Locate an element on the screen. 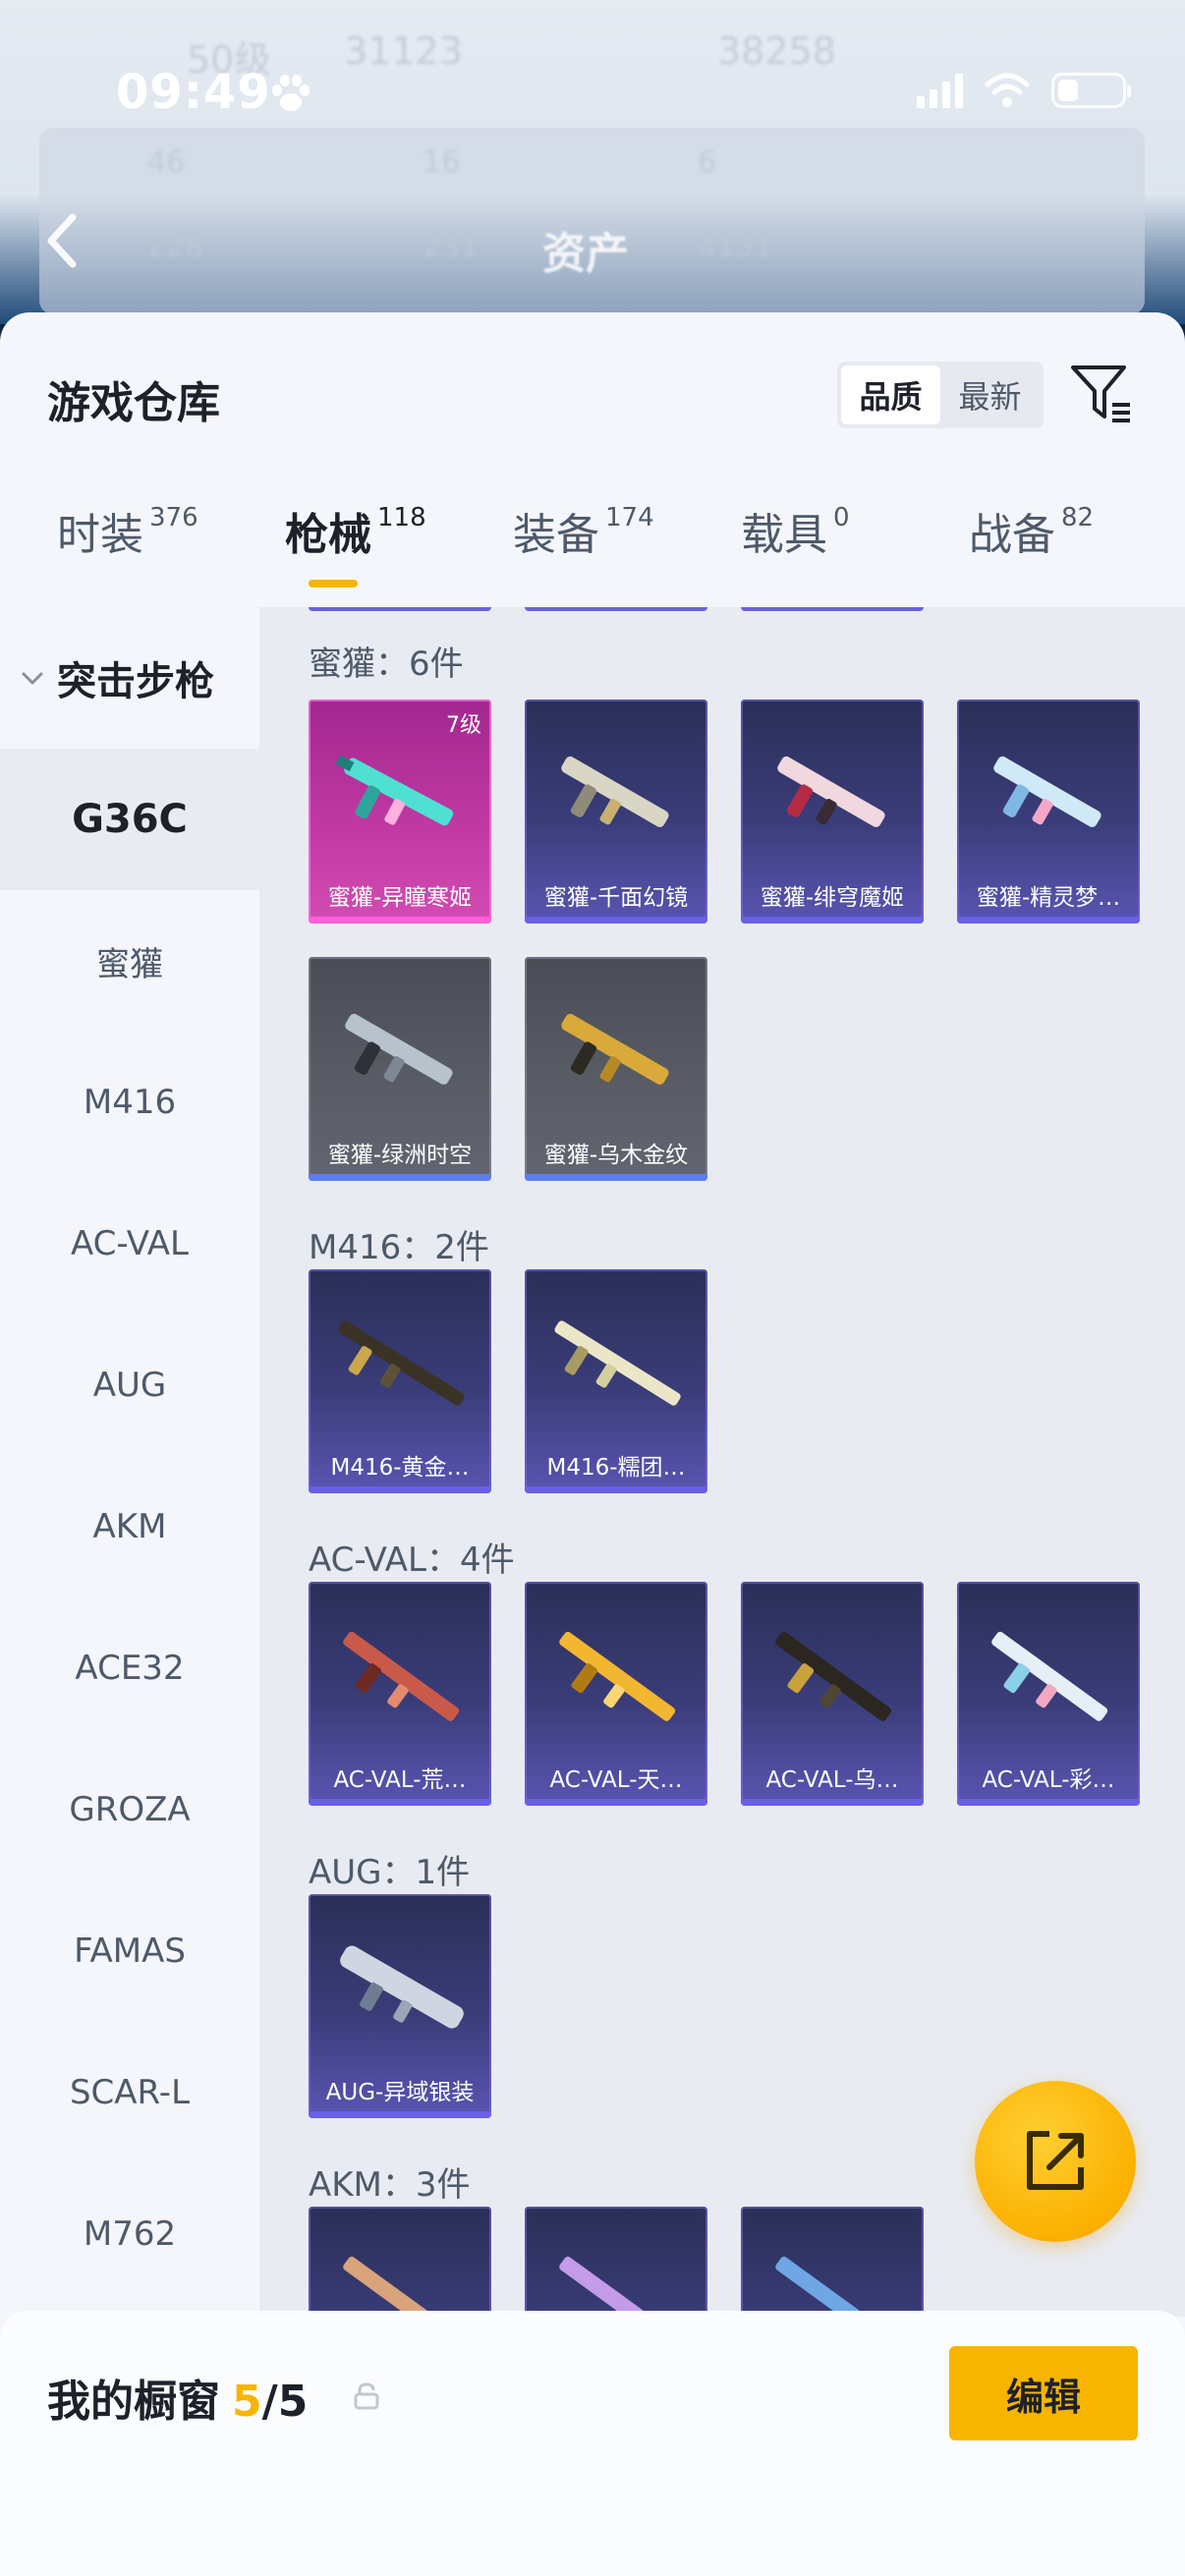 Image resolution: width=1185 pixels, height=2576 pixels. tab-count: 174 is located at coordinates (629, 517).